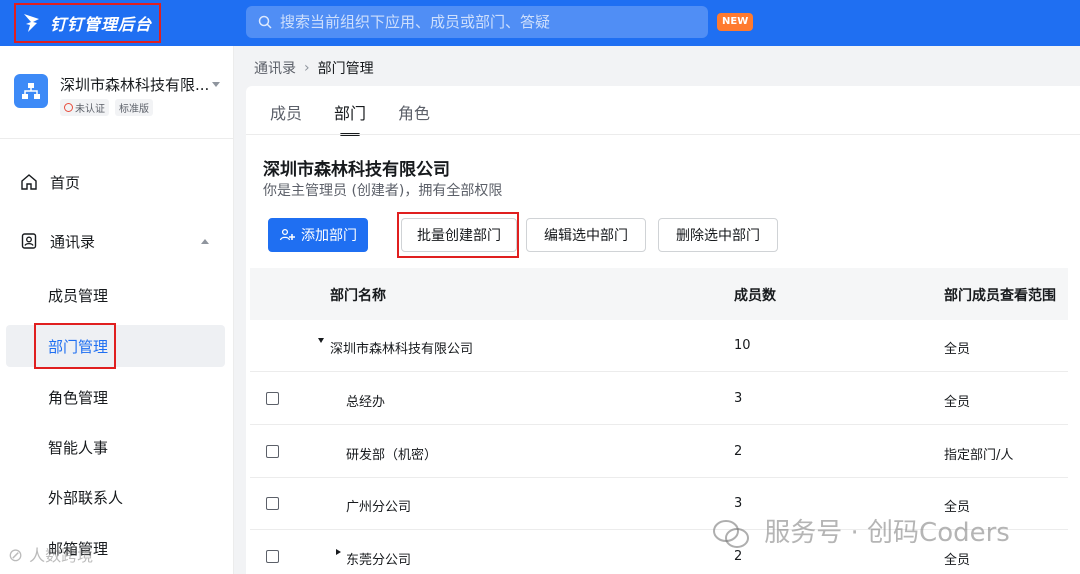  What do you see at coordinates (51, 555) in the screenshot?
I see `watermark: ⊘ 人数跨境` at bounding box center [51, 555].